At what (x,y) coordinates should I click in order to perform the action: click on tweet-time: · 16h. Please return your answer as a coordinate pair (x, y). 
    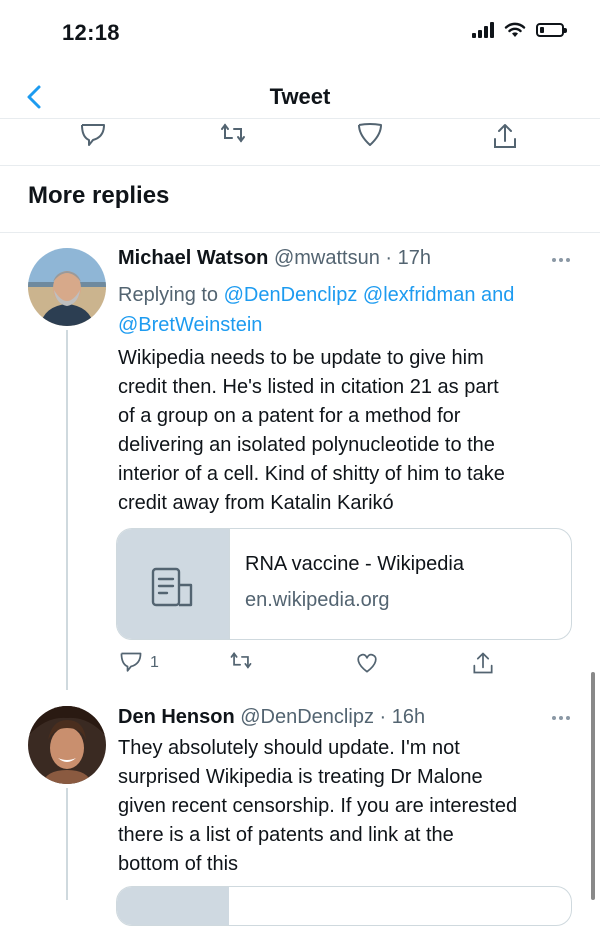
    Looking at the image, I should click on (403, 717).